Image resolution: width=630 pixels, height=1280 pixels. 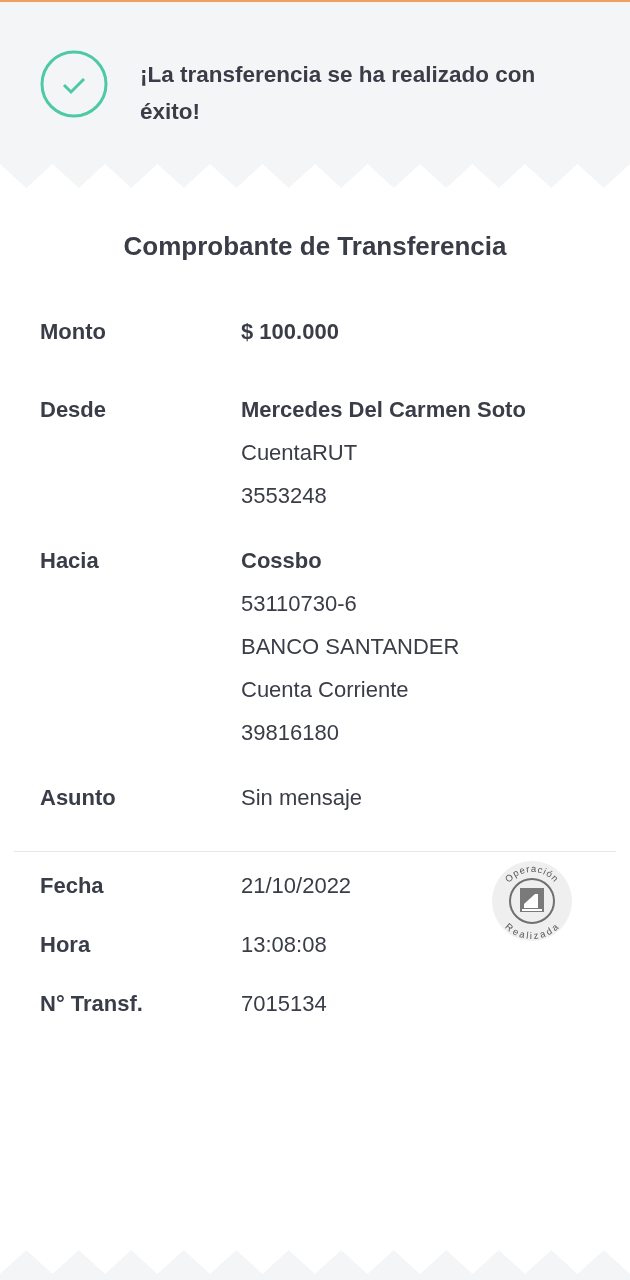 I want to click on receipt-title: Comprobante de Transferencia, so click(x=315, y=246).